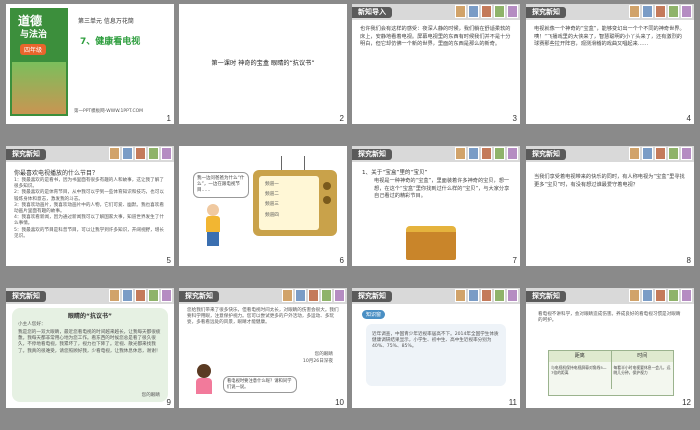 The image size is (700, 430). What do you see at coordinates (688, 260) in the screenshot?
I see `slide-number: 8` at bounding box center [688, 260].